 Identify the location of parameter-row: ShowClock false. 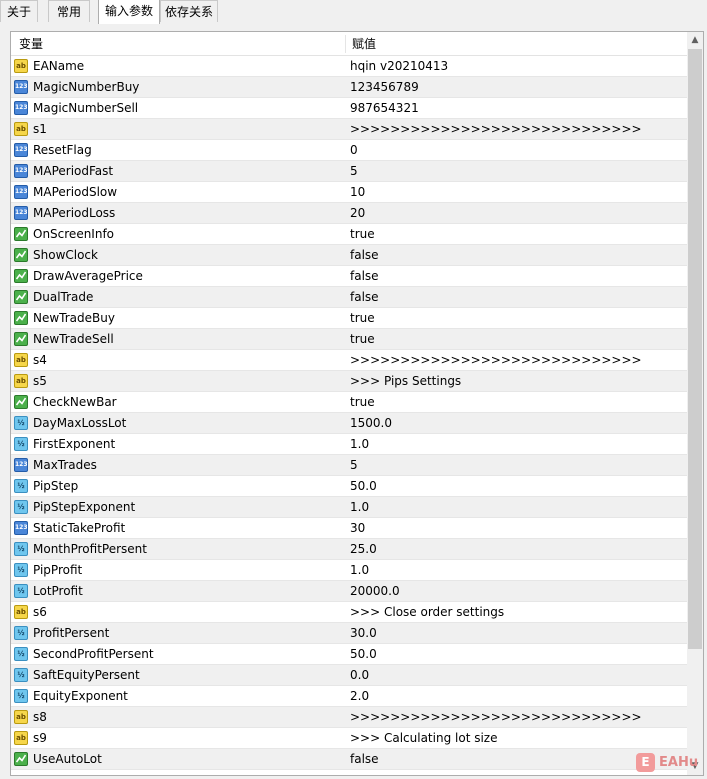
(349, 255).